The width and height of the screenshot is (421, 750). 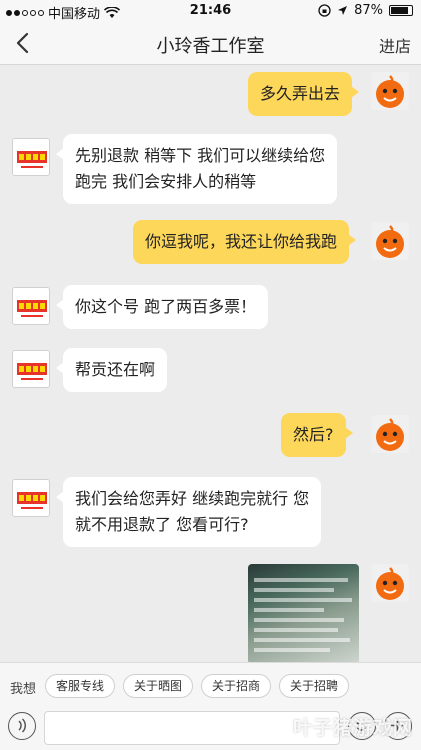 I want to click on my-message-bubble: 然后?, so click(x=316, y=435).